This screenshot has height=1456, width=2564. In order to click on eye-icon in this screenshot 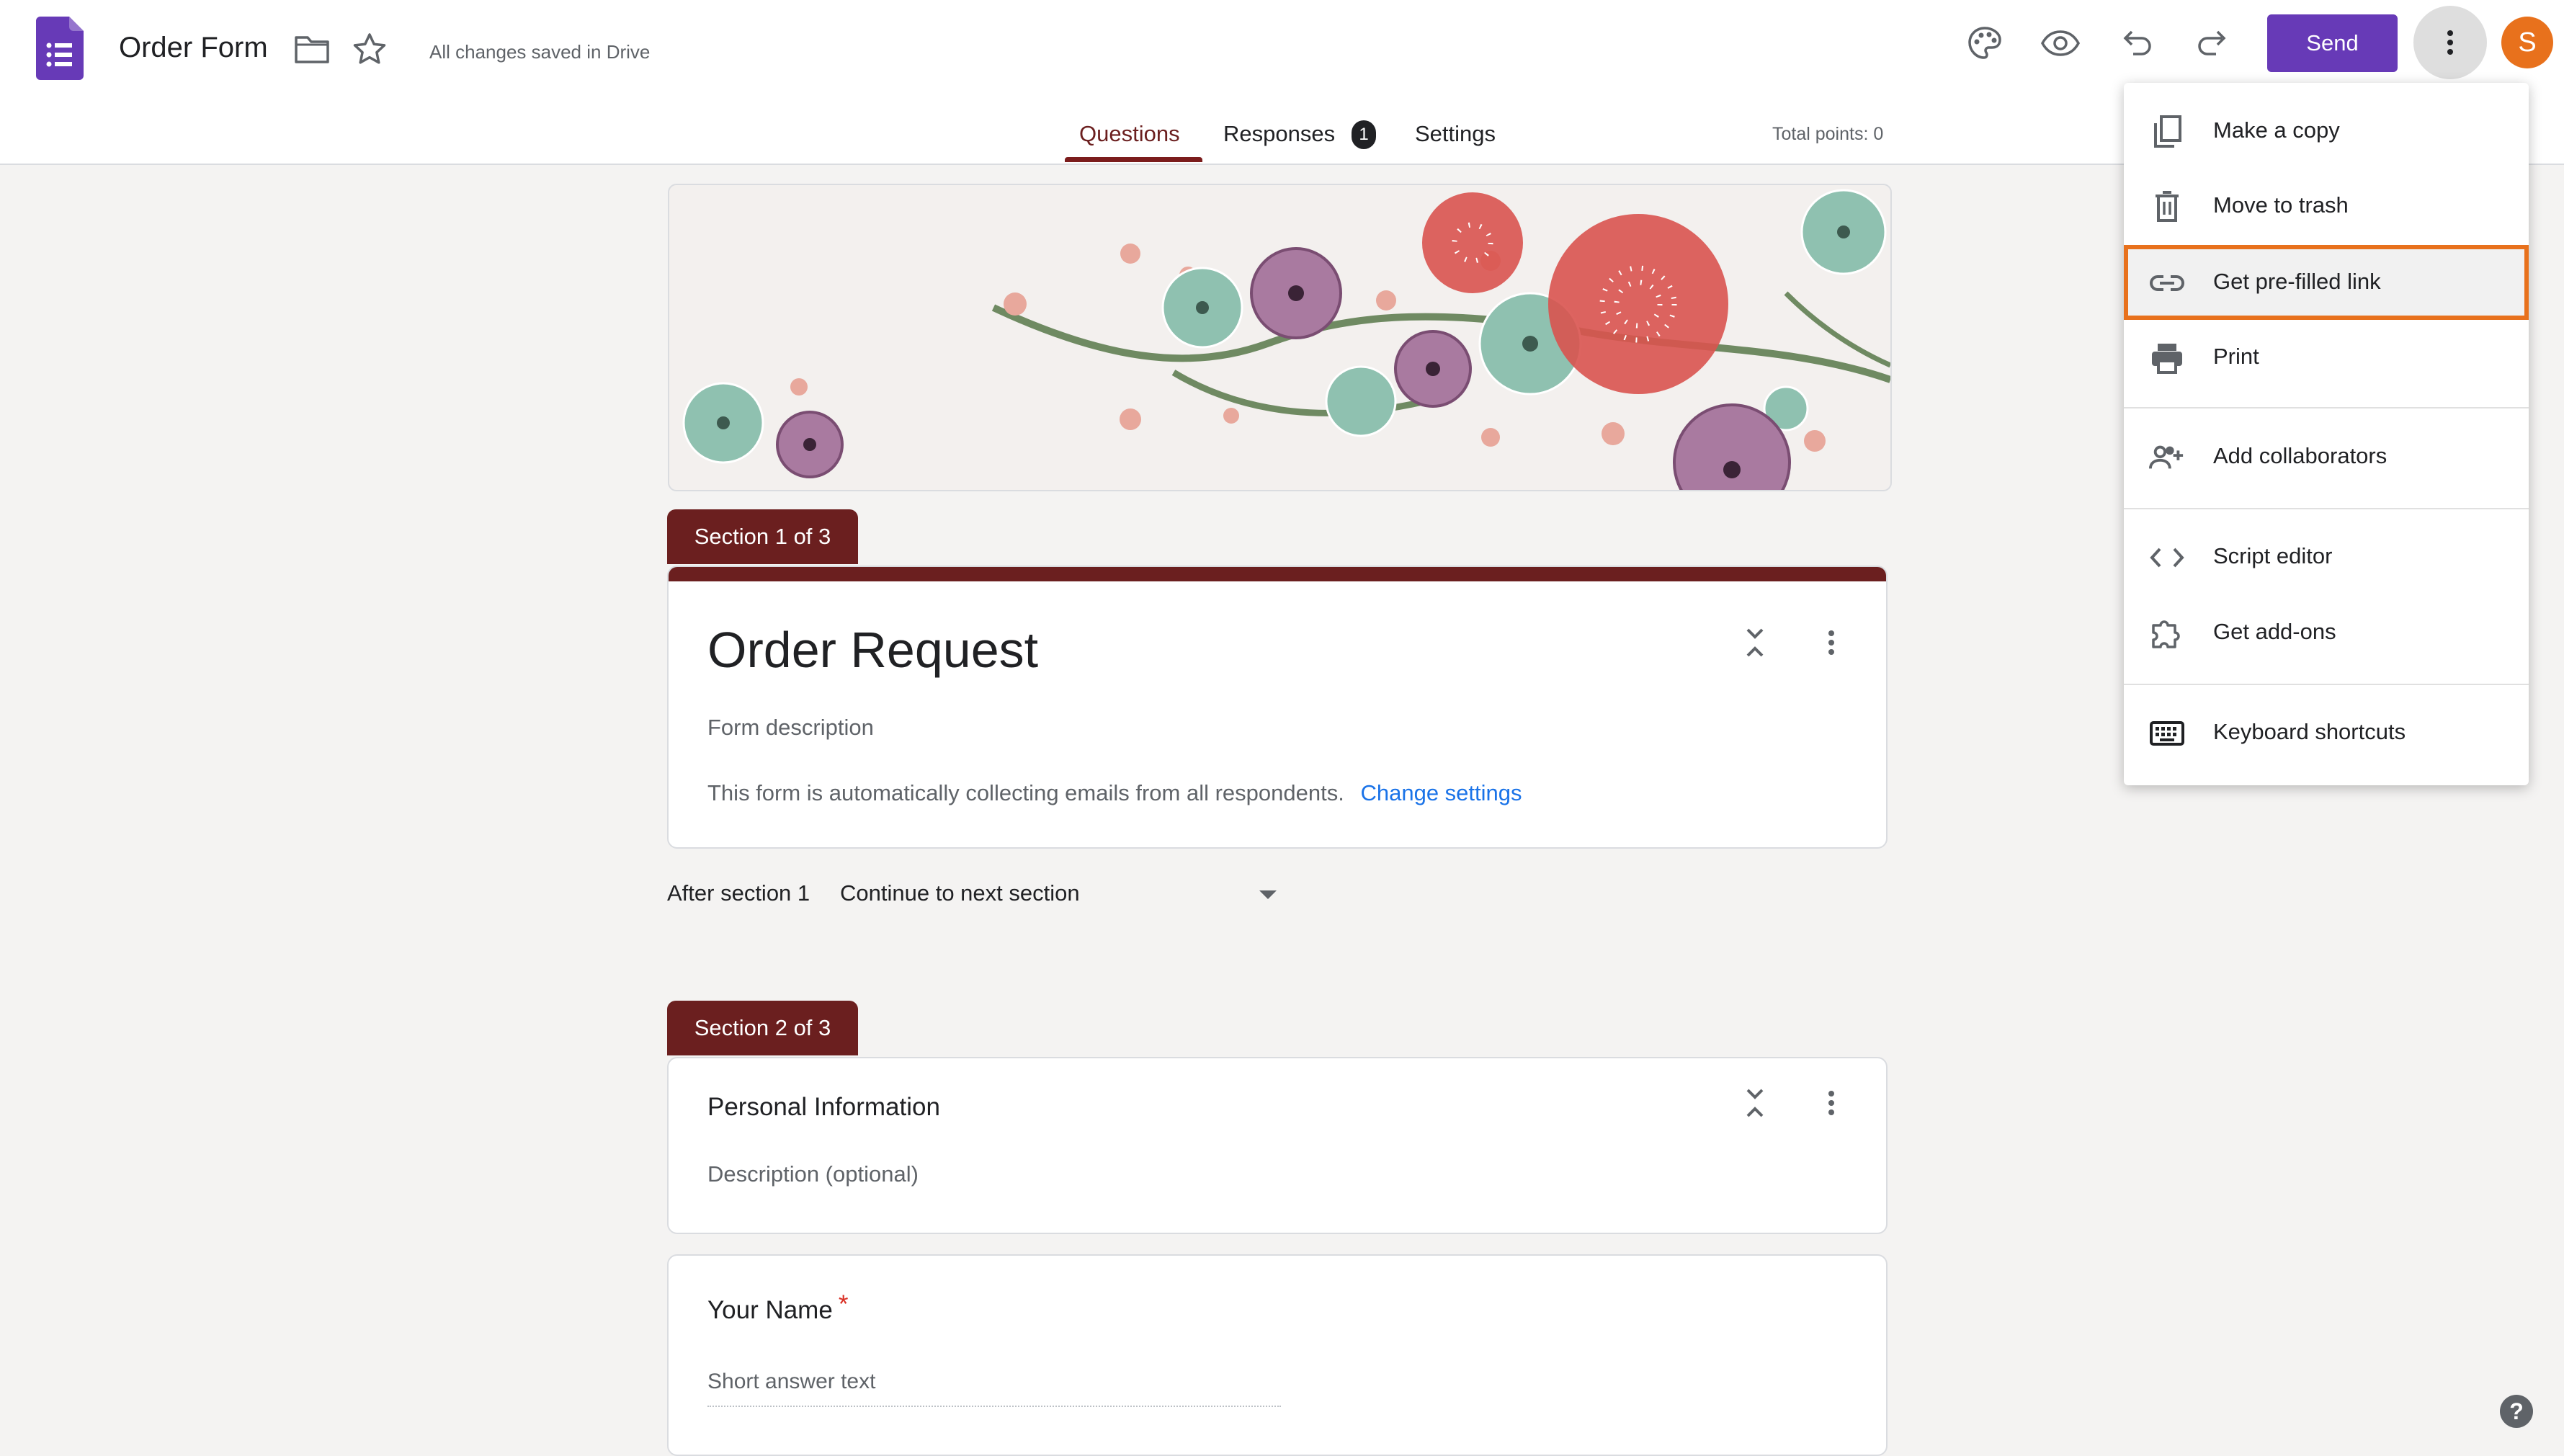, I will do `click(2060, 43)`.